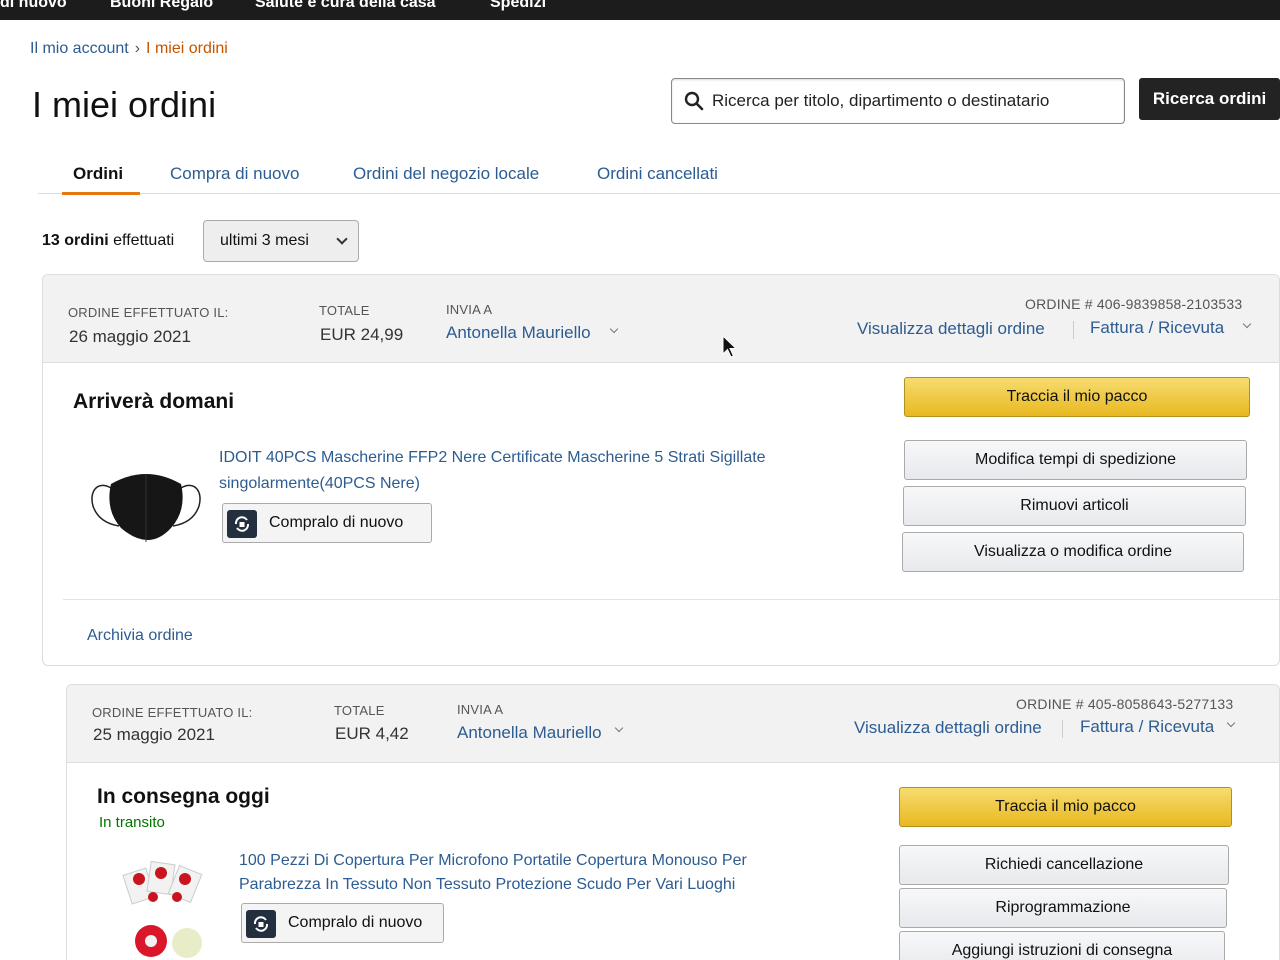 The image size is (1280, 960). Describe the element at coordinates (140, 636) in the screenshot. I see `archive-order-link: Archivia ordine` at that location.